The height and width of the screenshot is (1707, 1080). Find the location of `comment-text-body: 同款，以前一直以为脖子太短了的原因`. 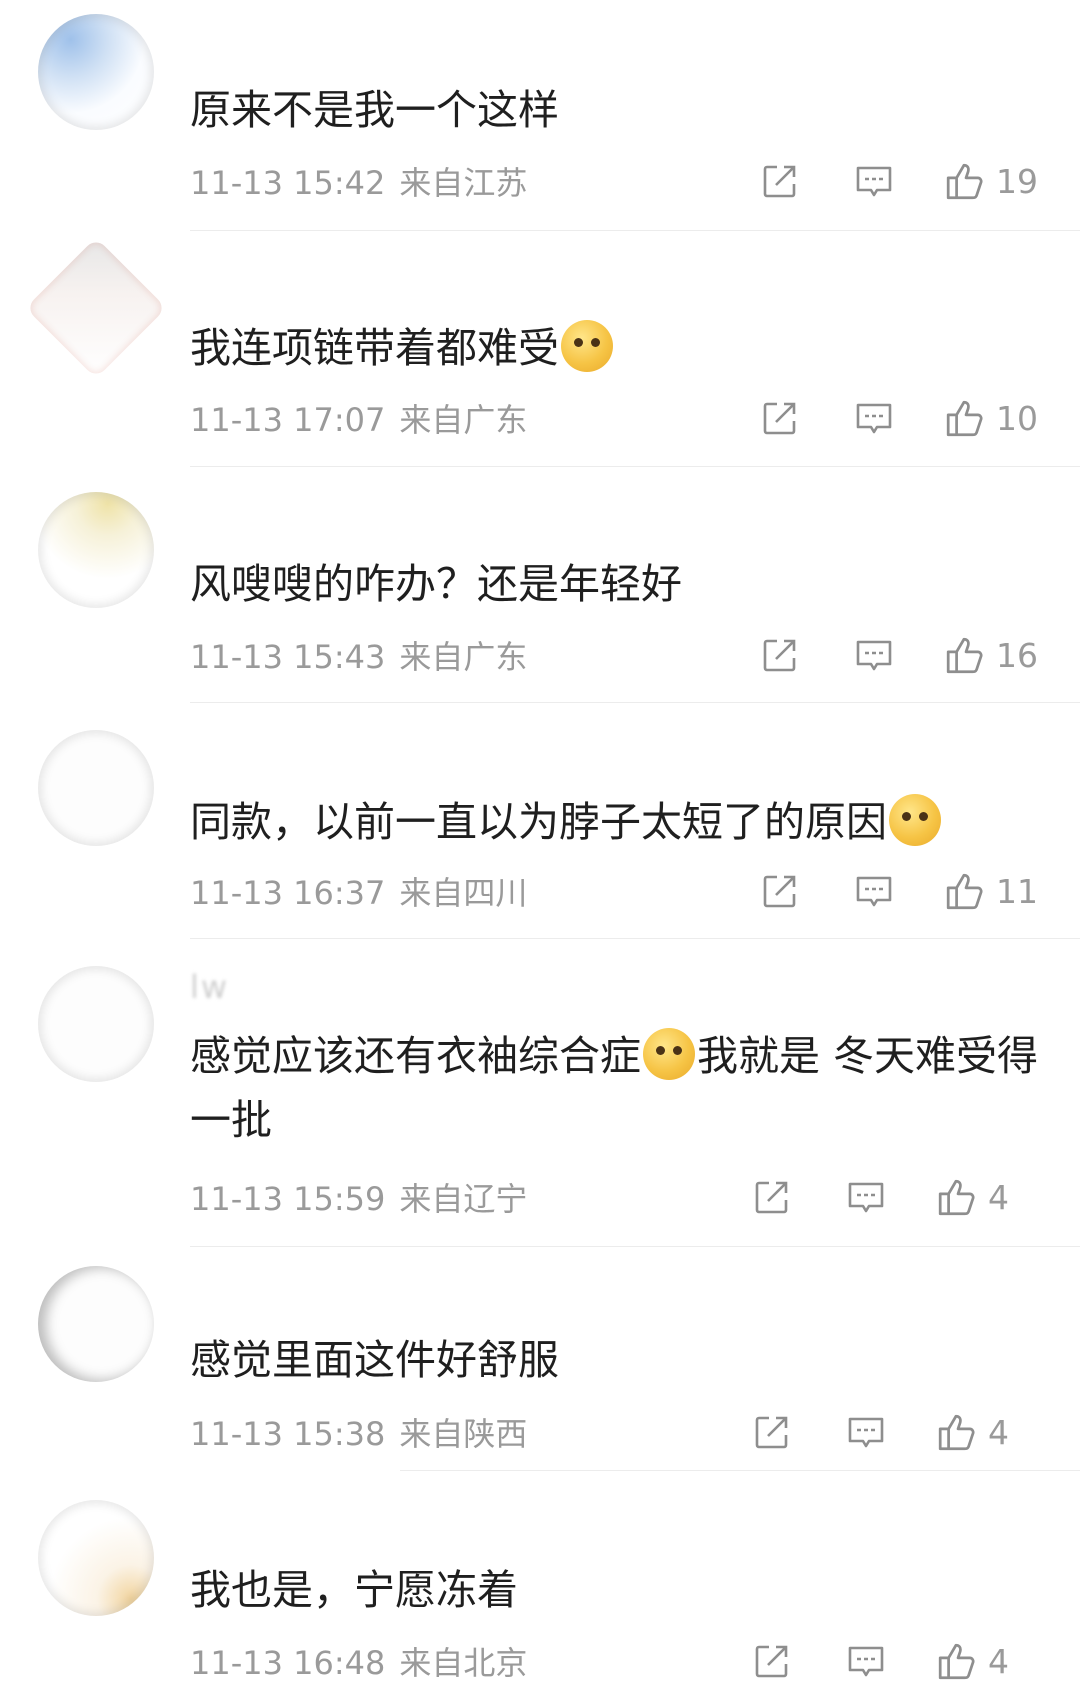

comment-text-body: 同款，以前一直以为脖子太短了的原因 is located at coordinates (538, 822).